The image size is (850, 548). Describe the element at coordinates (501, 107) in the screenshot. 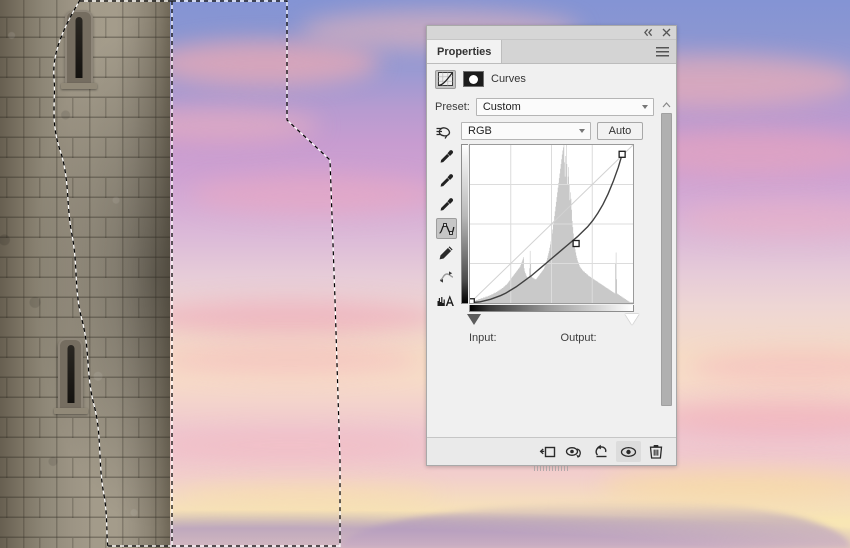

I see `preset-value: Custom` at that location.